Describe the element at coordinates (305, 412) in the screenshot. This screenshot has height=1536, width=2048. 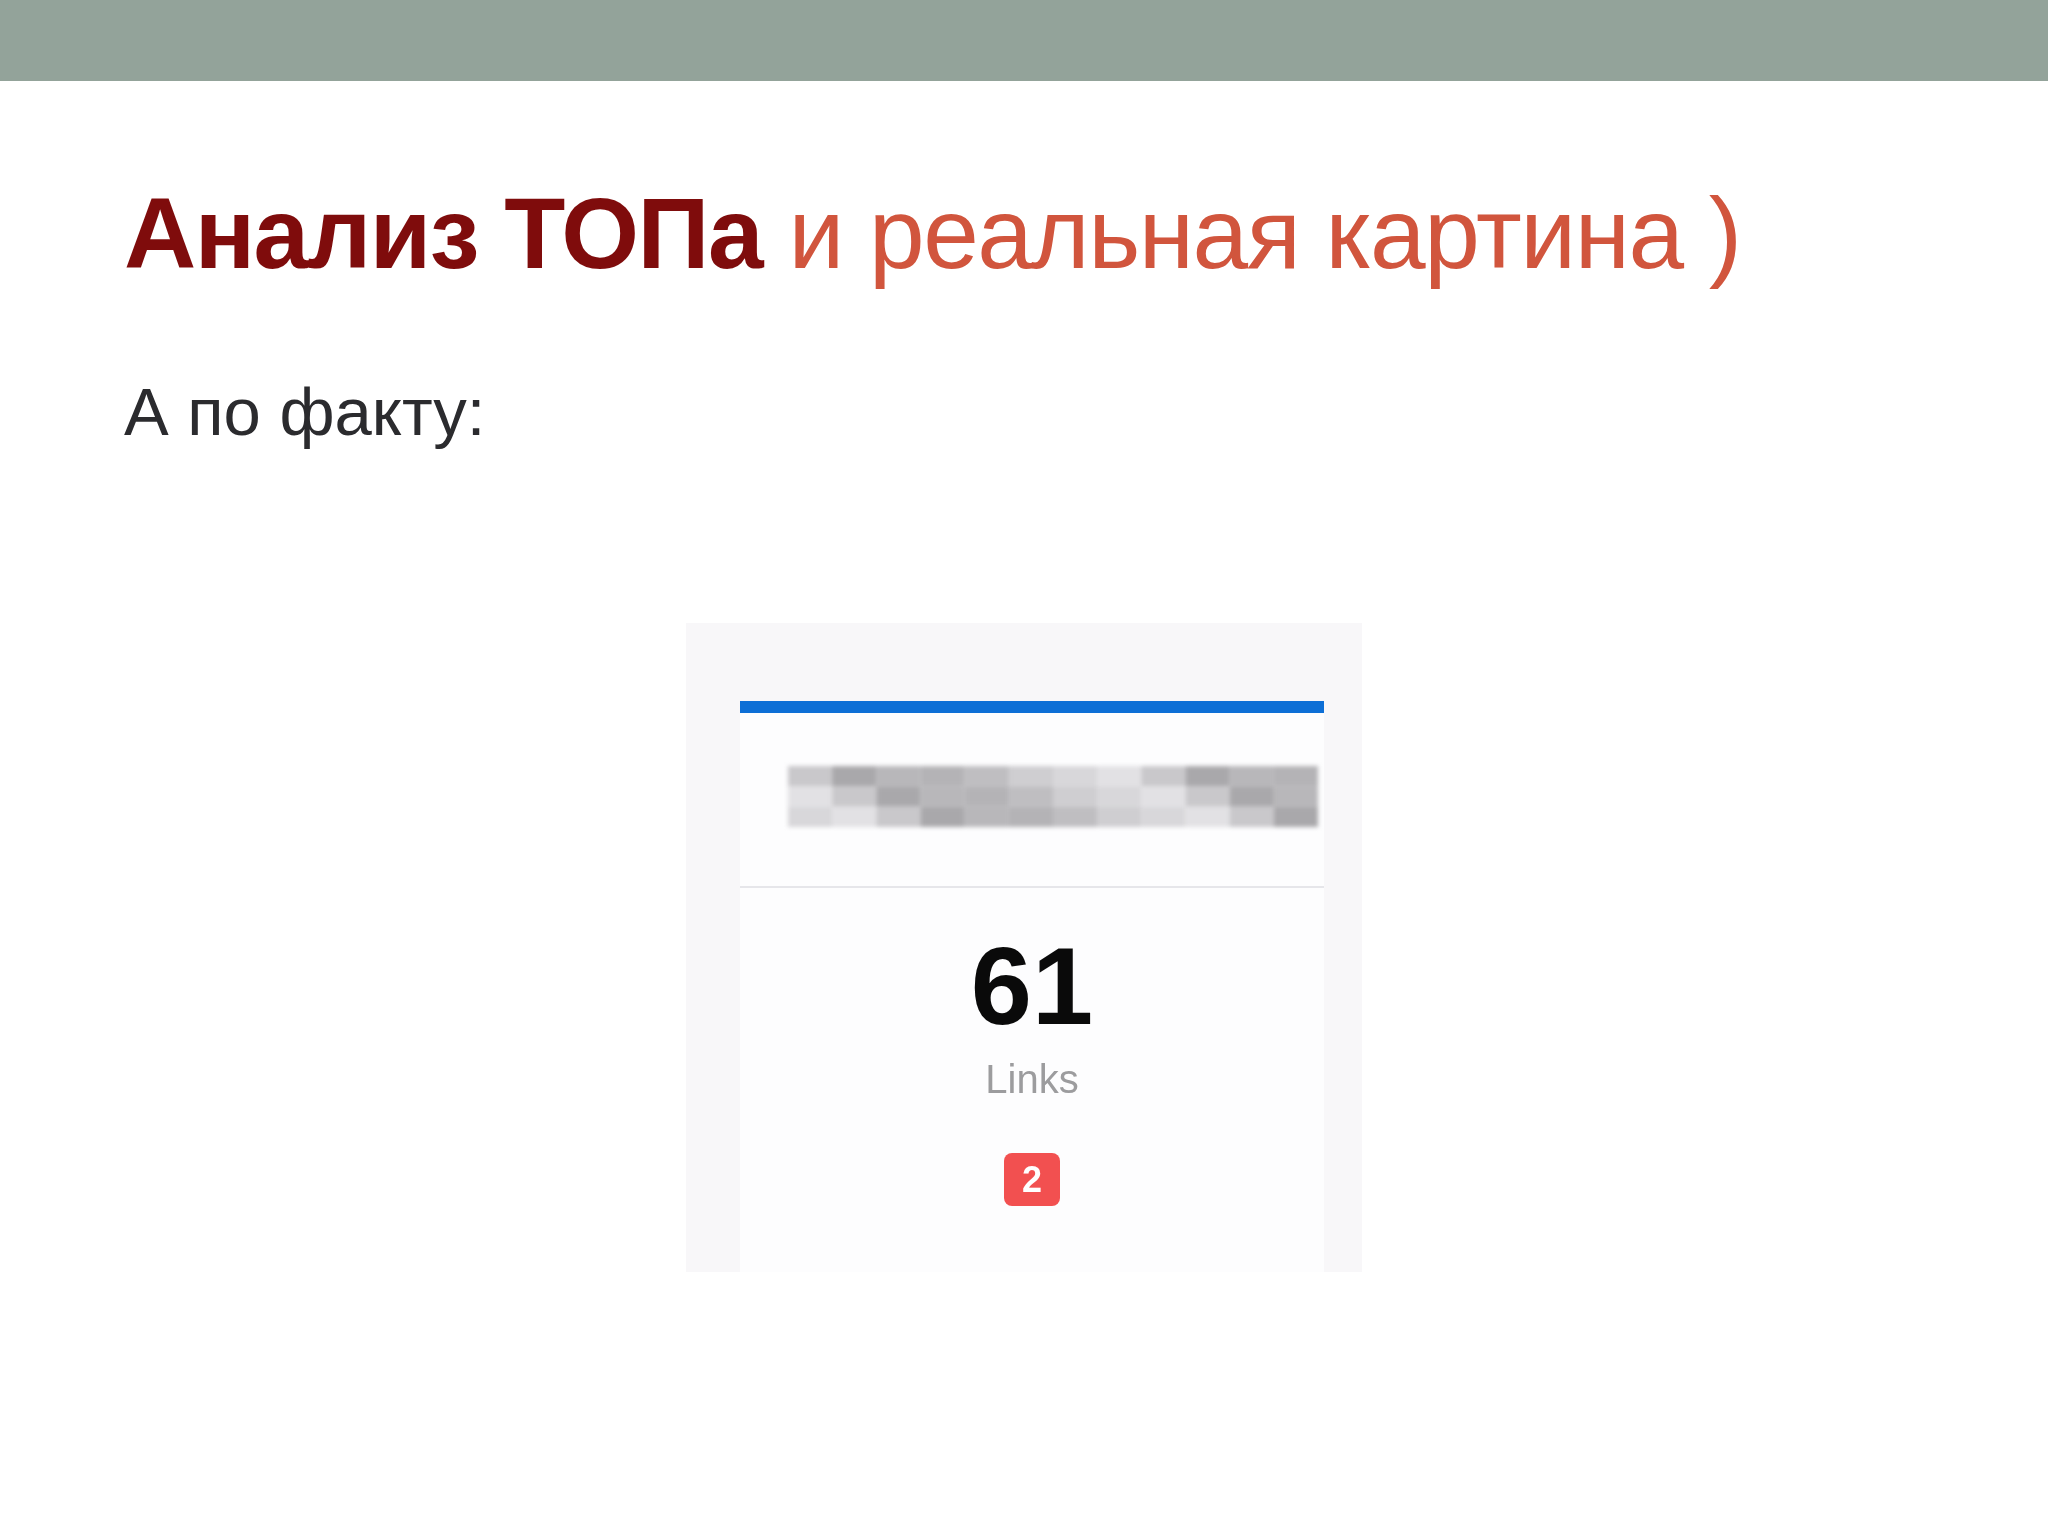
I see `slide-subtitle: А по факту:` at that location.